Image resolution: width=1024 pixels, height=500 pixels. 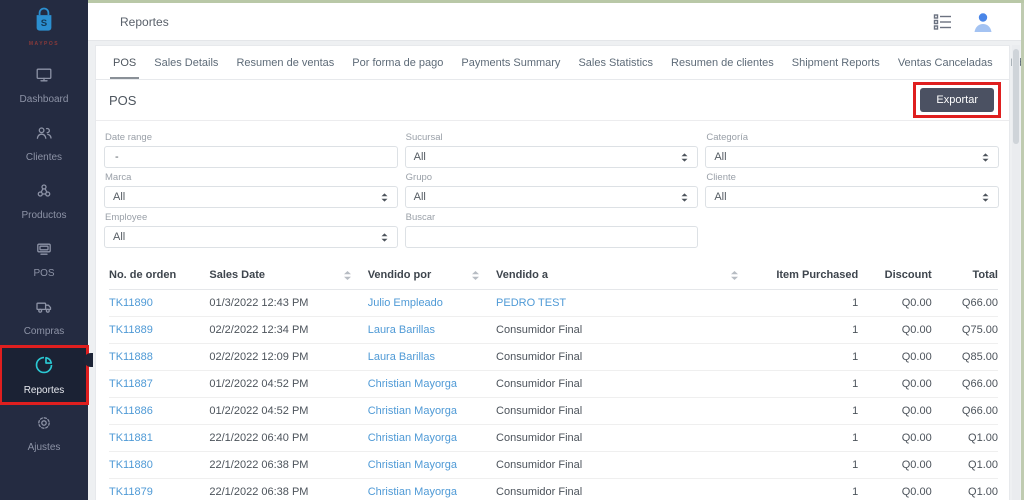 I want to click on filter-select-marca: All, so click(x=251, y=197).